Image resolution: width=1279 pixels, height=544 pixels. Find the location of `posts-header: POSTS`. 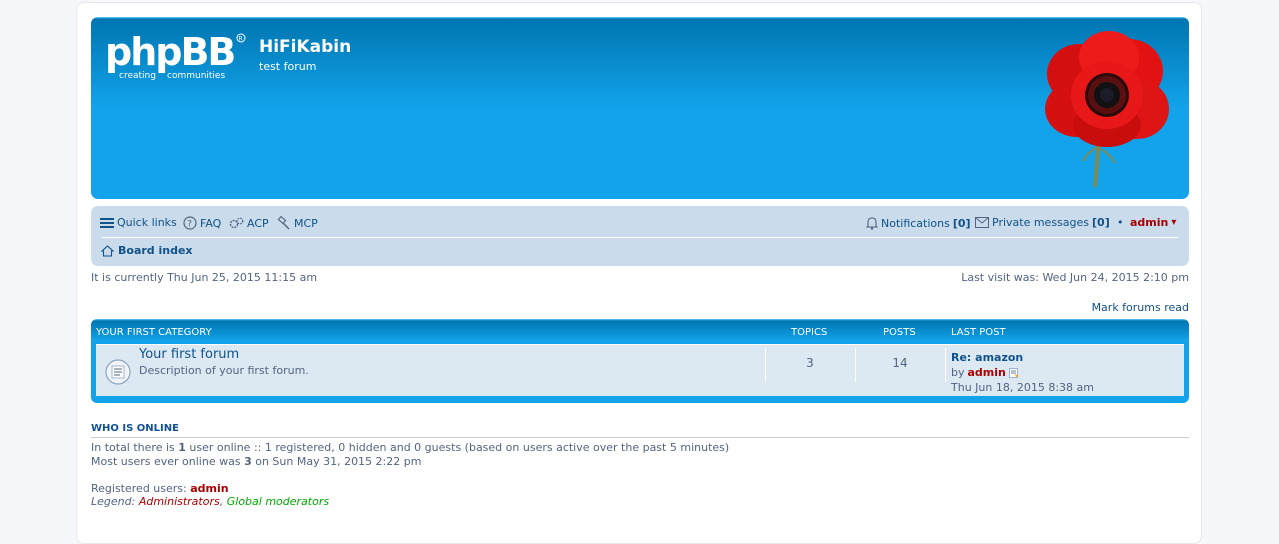

posts-header: POSTS is located at coordinates (899, 332).